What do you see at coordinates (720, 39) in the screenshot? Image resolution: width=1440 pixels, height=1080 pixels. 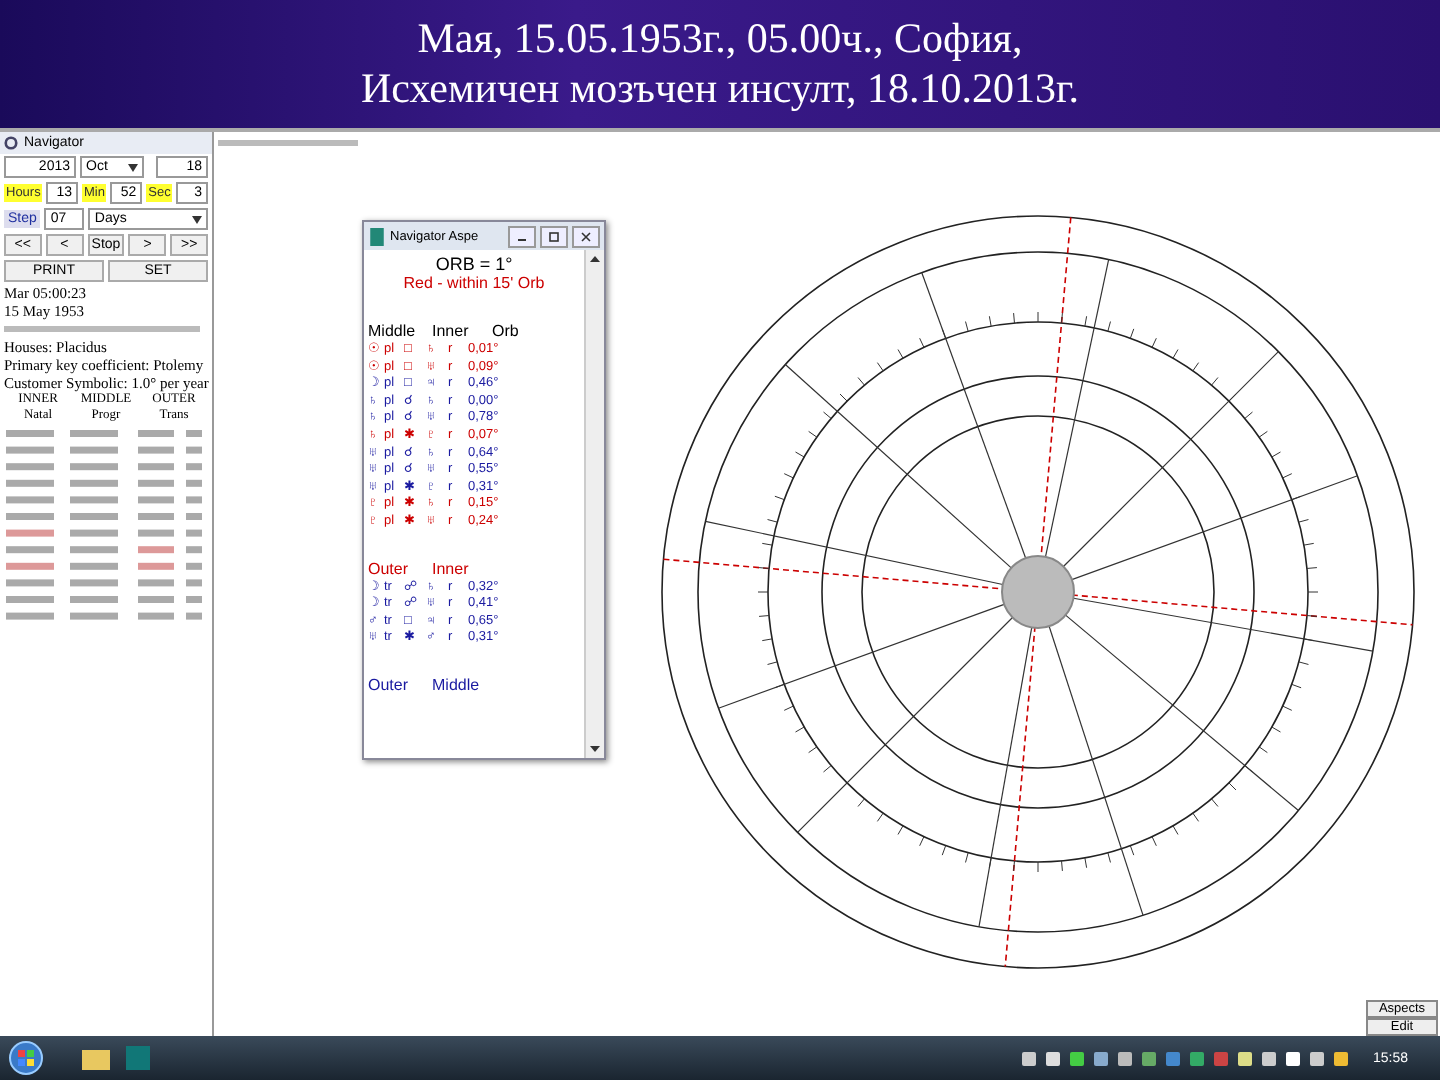 I see `slide-title: Мая, 15.05.1953г., 05.00ч., София,` at bounding box center [720, 39].